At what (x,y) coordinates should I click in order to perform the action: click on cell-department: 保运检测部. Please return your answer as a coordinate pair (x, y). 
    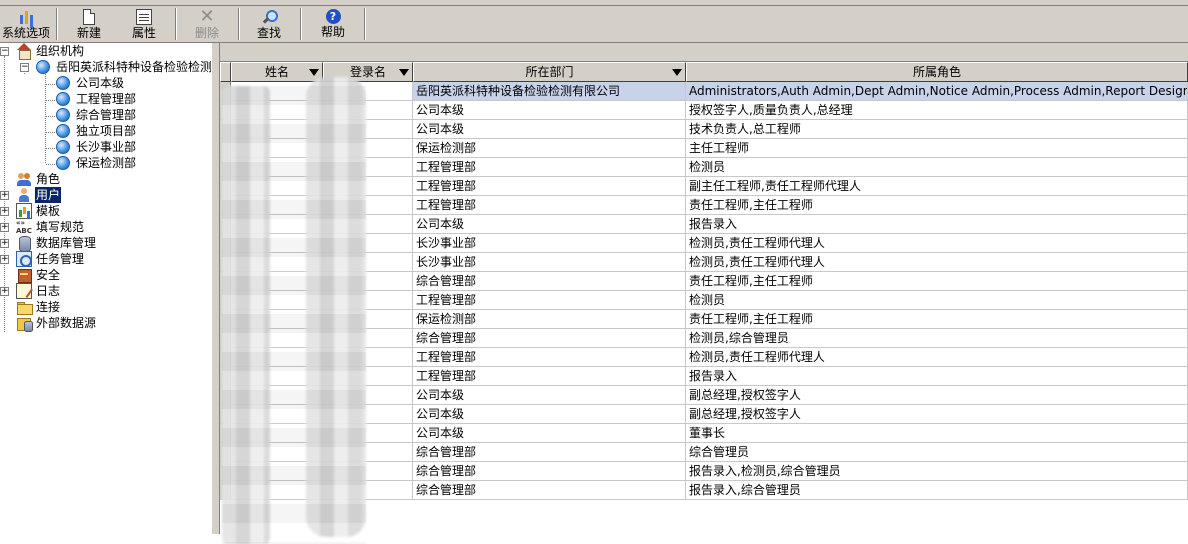
    Looking at the image, I should click on (549, 319).